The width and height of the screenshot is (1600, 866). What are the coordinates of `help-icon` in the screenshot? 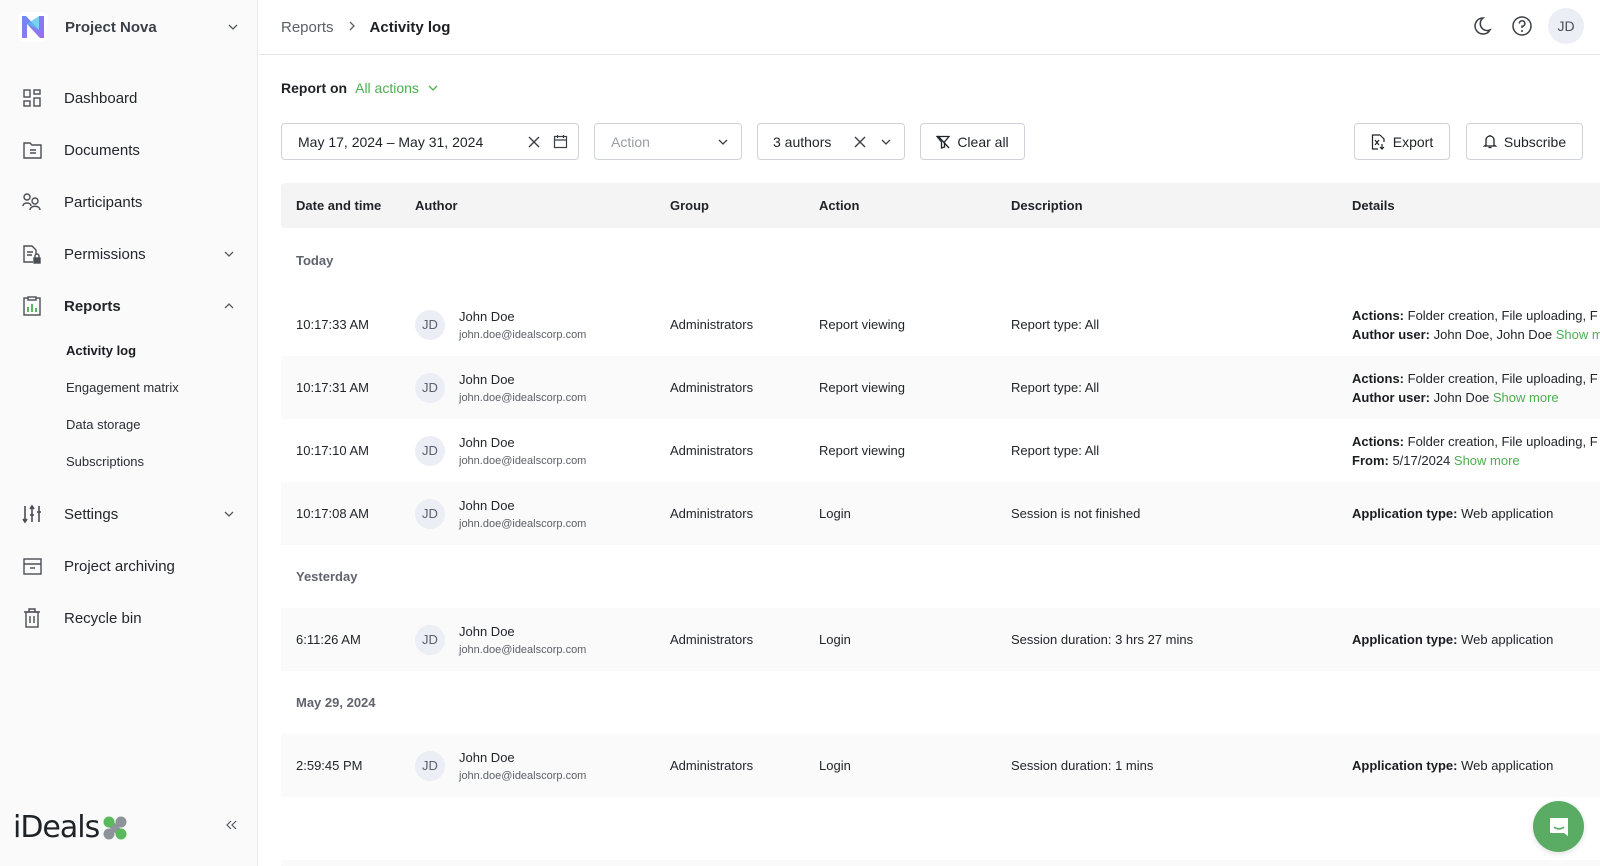 It's located at (1522, 26).